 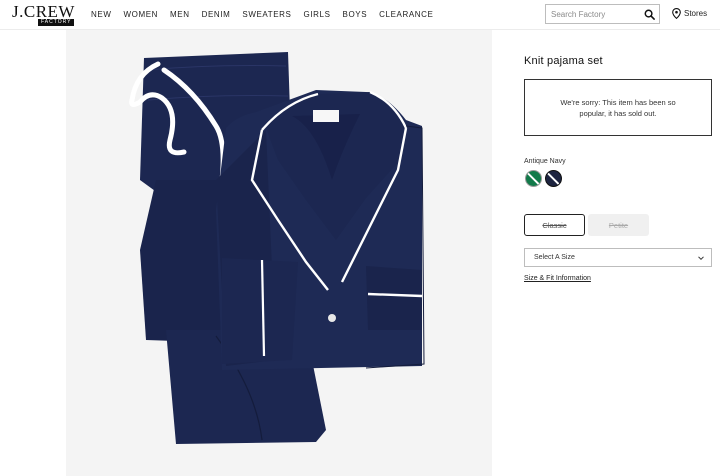 What do you see at coordinates (649, 14) in the screenshot?
I see `search-icon` at bounding box center [649, 14].